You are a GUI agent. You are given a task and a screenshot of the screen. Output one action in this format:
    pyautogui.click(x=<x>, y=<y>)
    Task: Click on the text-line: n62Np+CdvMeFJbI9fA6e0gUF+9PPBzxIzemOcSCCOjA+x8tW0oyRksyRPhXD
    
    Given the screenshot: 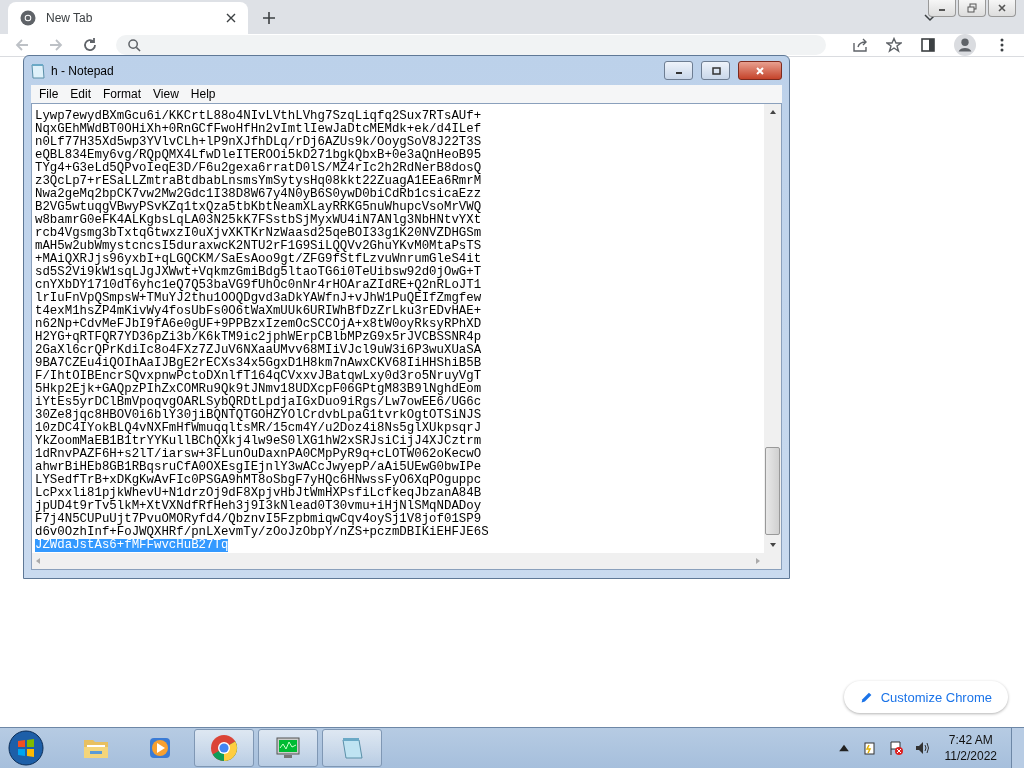 What is the action you would take?
    pyautogui.click(x=258, y=324)
    